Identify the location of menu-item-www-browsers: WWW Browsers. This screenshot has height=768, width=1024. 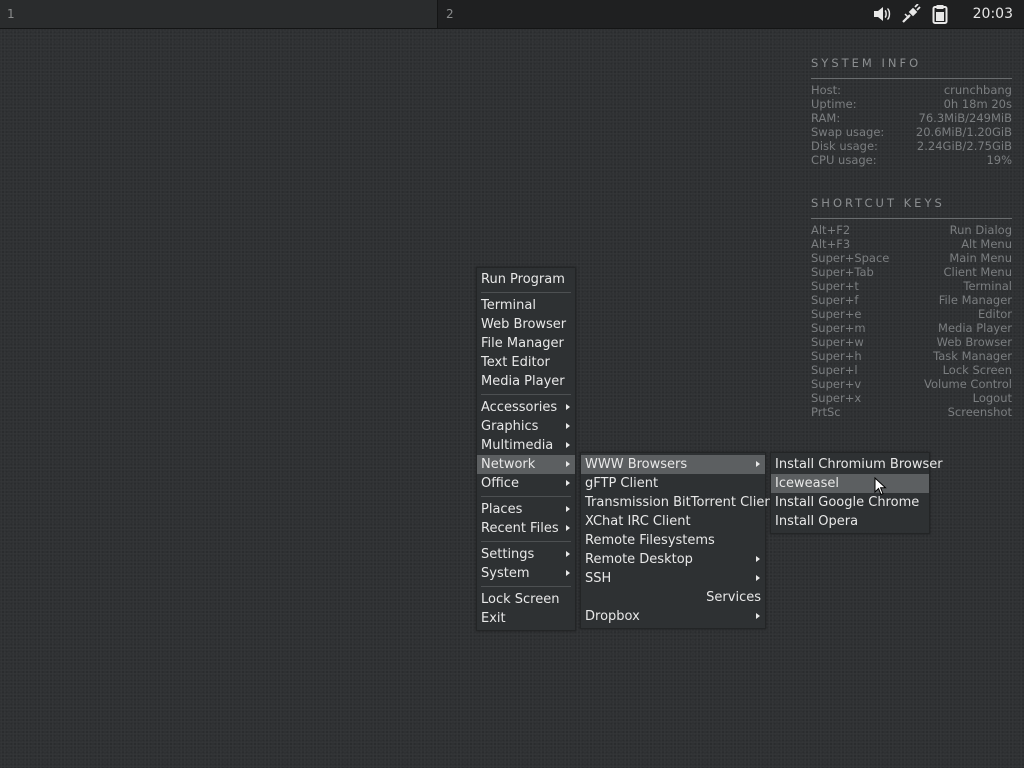
(673, 464).